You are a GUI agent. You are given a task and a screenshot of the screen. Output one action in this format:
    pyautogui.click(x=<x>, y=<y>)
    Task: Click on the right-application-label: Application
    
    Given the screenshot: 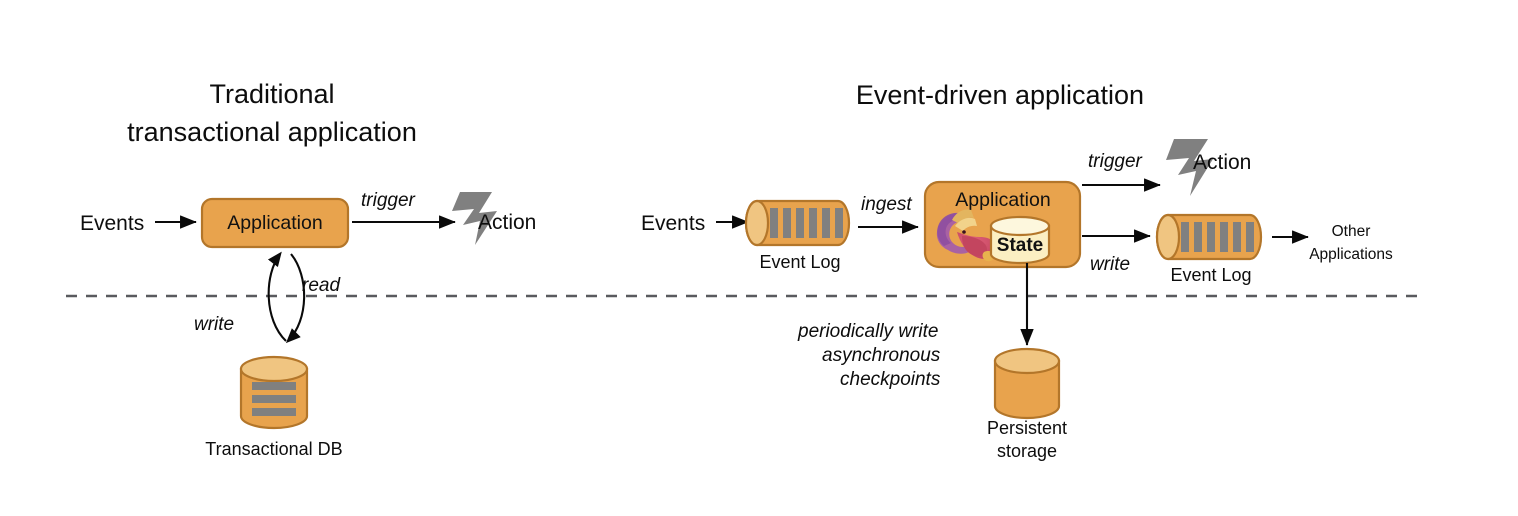 What is the action you would take?
    pyautogui.click(x=1002, y=200)
    